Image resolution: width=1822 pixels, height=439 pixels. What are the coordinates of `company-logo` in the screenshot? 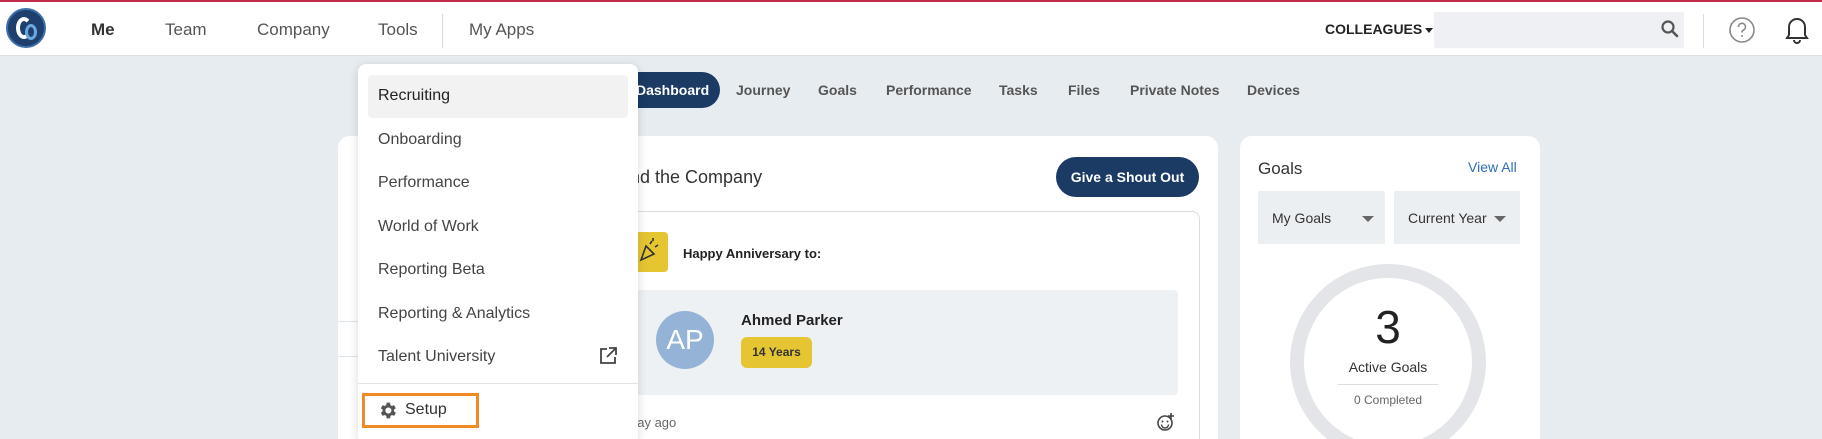 It's located at (26, 28).